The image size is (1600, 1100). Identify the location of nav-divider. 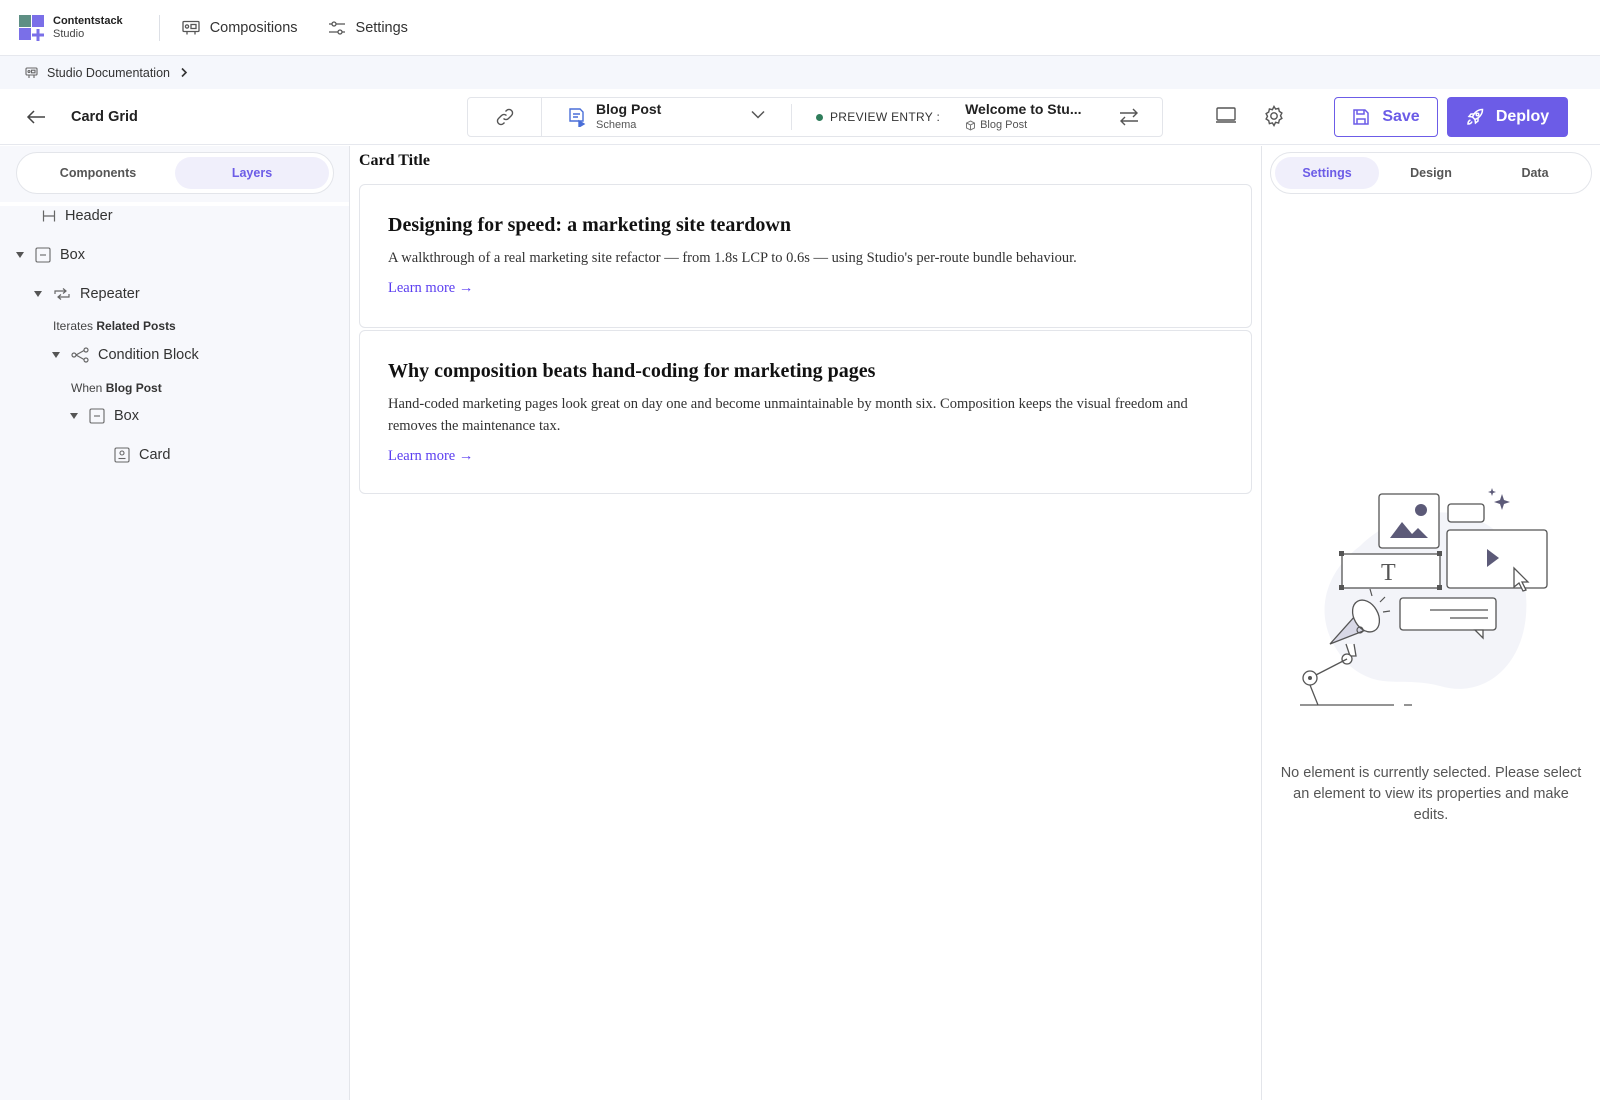
(159, 27).